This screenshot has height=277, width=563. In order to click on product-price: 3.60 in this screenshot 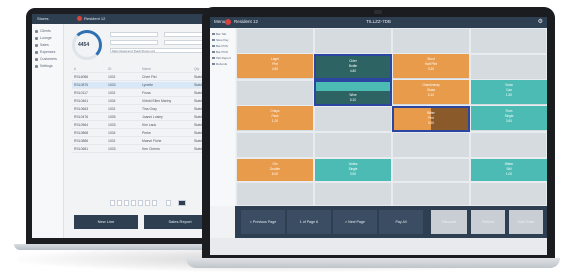, I will do `click(509, 120)`.